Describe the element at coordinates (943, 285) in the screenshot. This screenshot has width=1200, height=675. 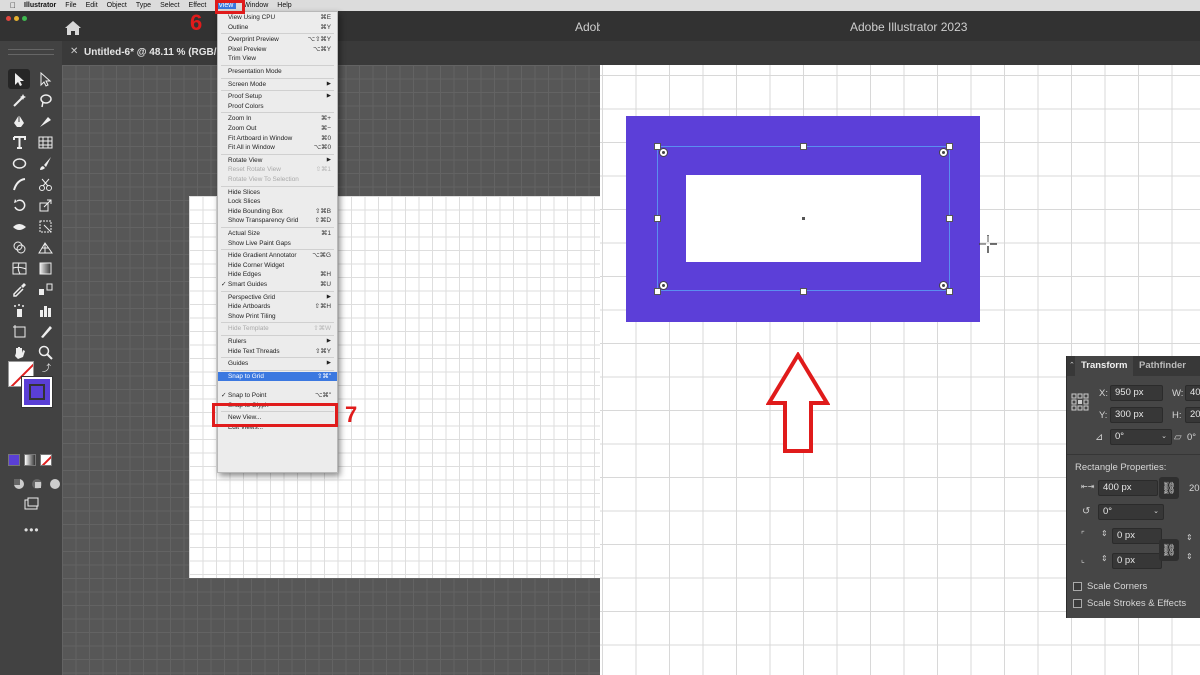
I see `corner-widget-bottom-right` at that location.